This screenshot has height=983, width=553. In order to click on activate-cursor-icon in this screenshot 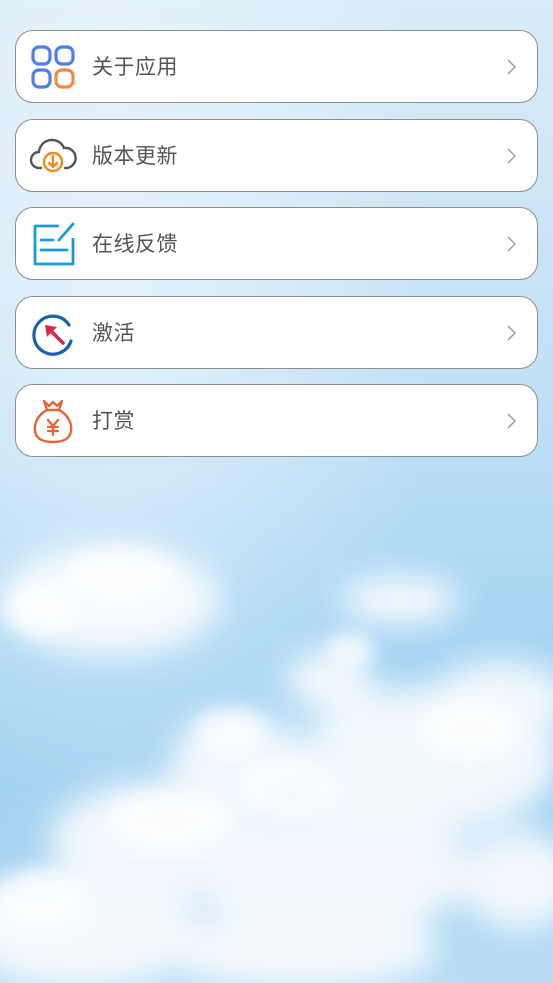, I will do `click(53, 333)`.